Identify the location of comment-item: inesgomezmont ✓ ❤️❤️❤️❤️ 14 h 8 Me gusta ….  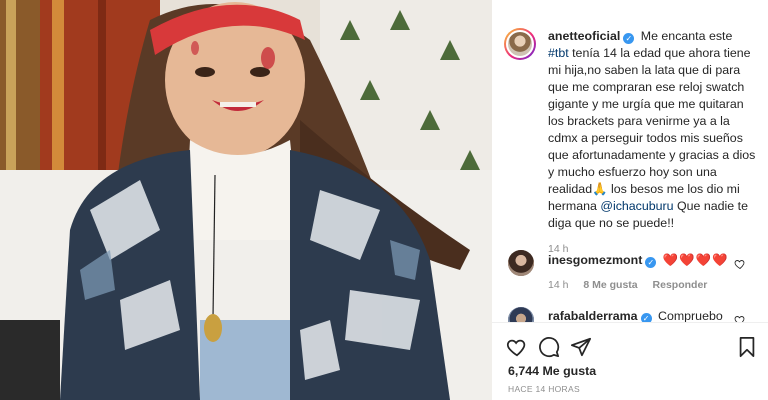
(640, 272).